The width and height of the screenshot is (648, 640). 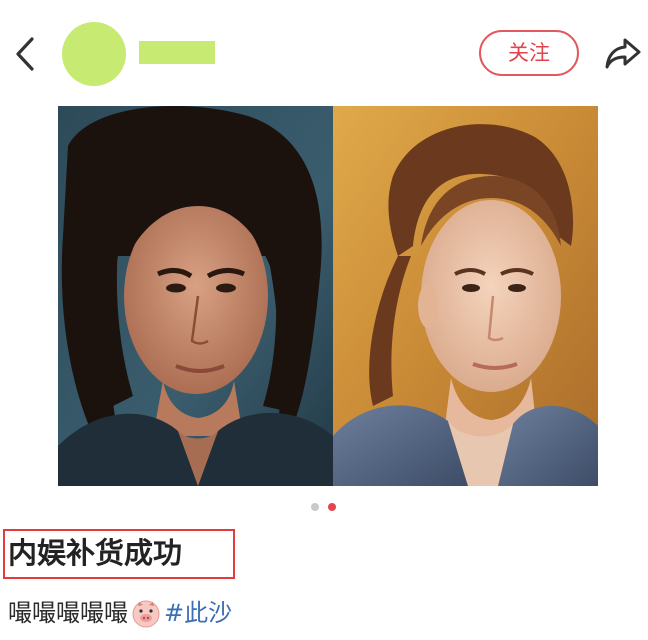 I want to click on share-arrow-icon, so click(x=623, y=53).